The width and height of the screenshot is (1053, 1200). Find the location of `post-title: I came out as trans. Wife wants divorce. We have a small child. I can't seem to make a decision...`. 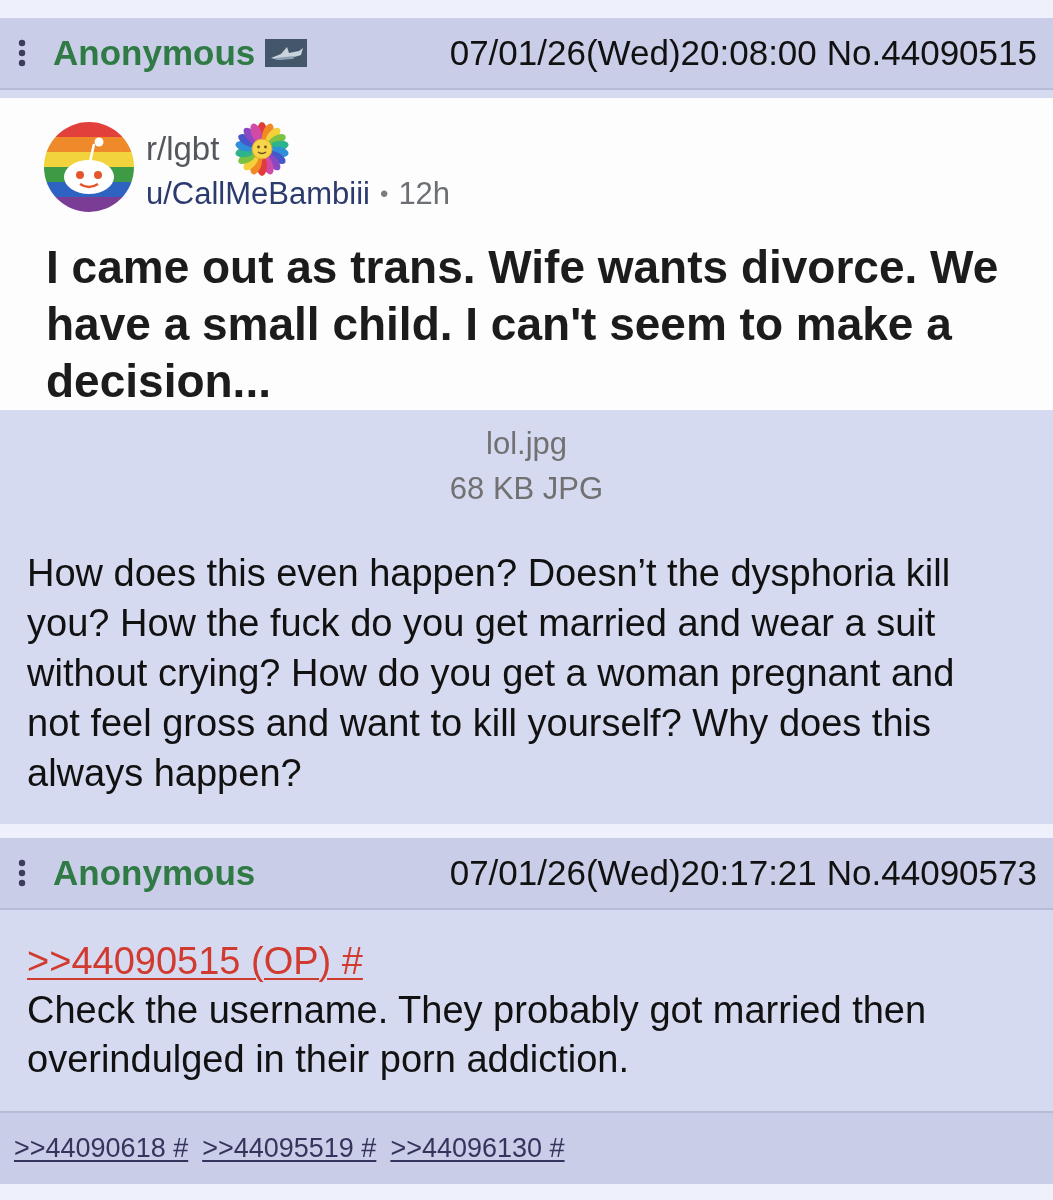

post-title: I came out as trans. Wife wants divorce. We have a small child. I can't seem to make a decision... is located at coordinates (522, 324).